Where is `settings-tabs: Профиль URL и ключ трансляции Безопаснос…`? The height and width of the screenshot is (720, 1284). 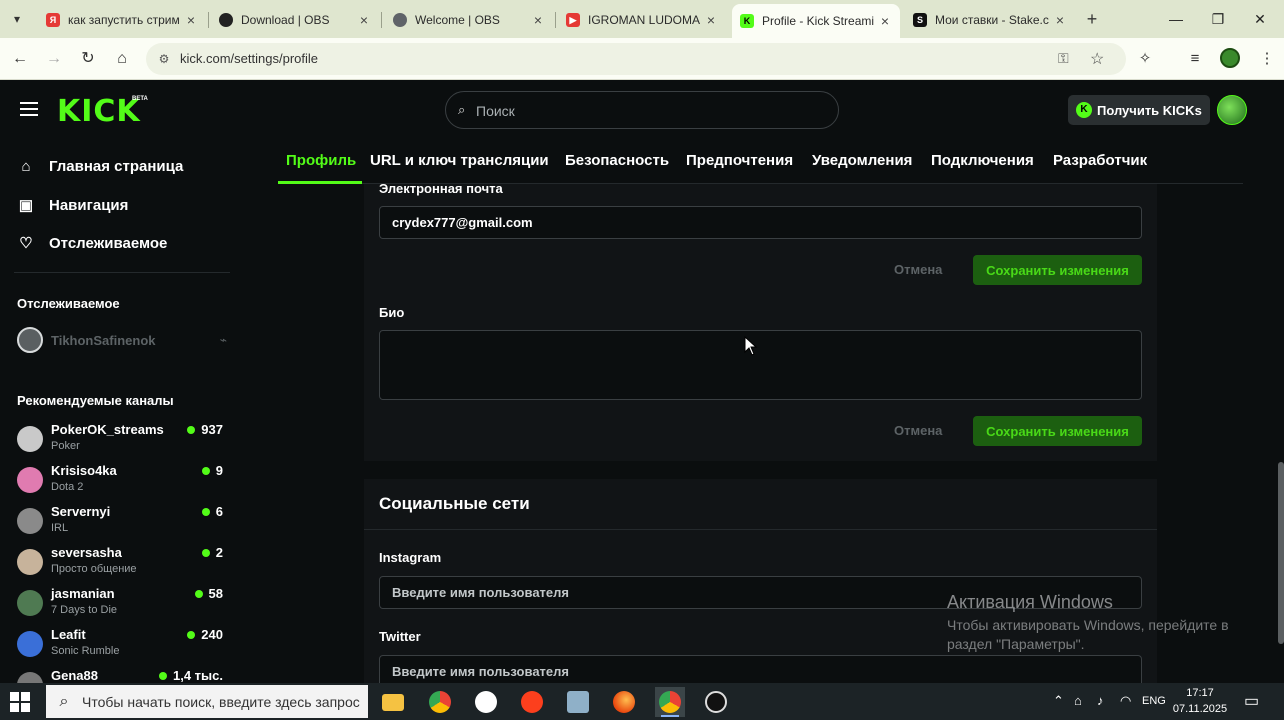
settings-tabs: Профиль URL и ключ трансляции Безопаснос… is located at coordinates (760, 162).